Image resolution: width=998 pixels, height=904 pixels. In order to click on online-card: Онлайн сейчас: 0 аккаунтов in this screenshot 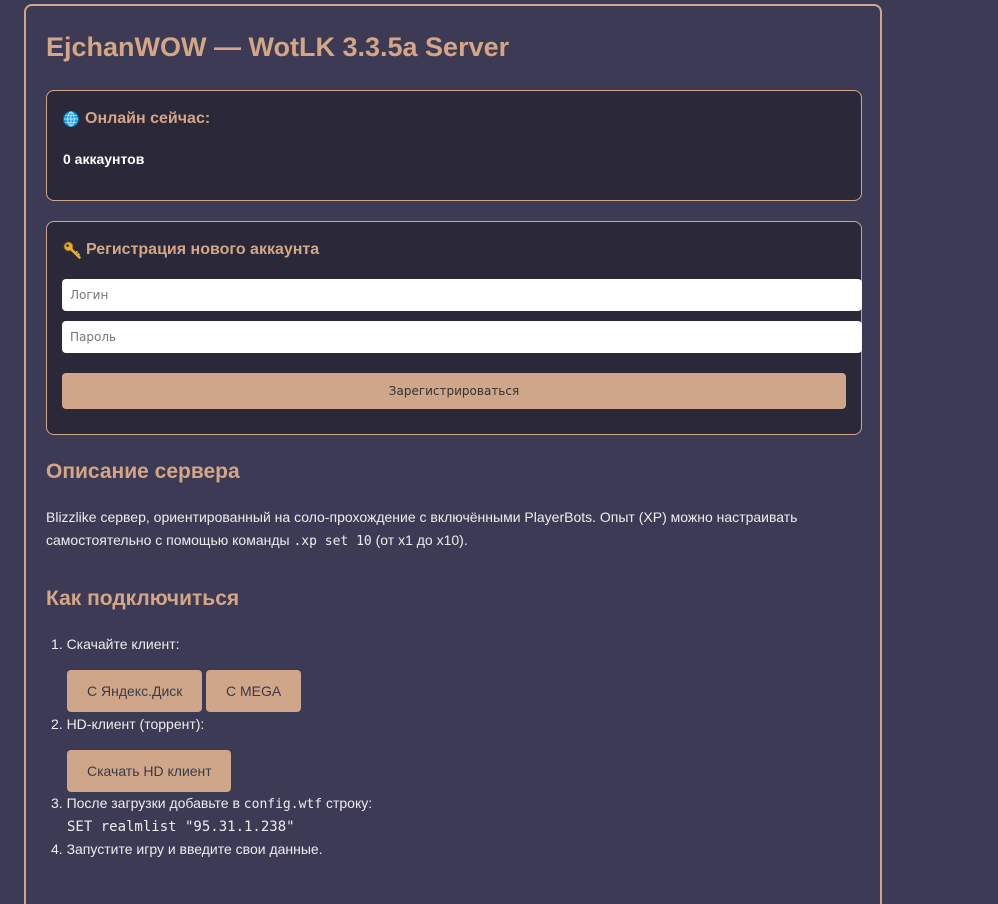, I will do `click(454, 145)`.